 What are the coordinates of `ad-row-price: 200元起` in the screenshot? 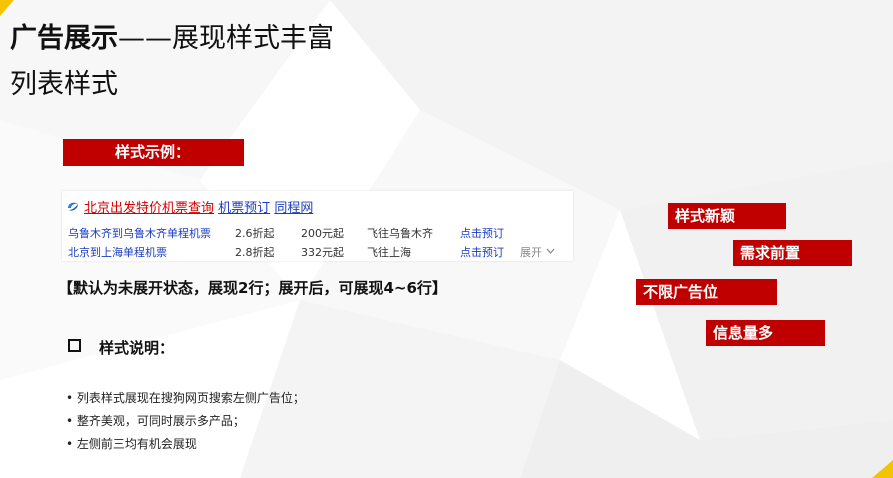 It's located at (322, 233).